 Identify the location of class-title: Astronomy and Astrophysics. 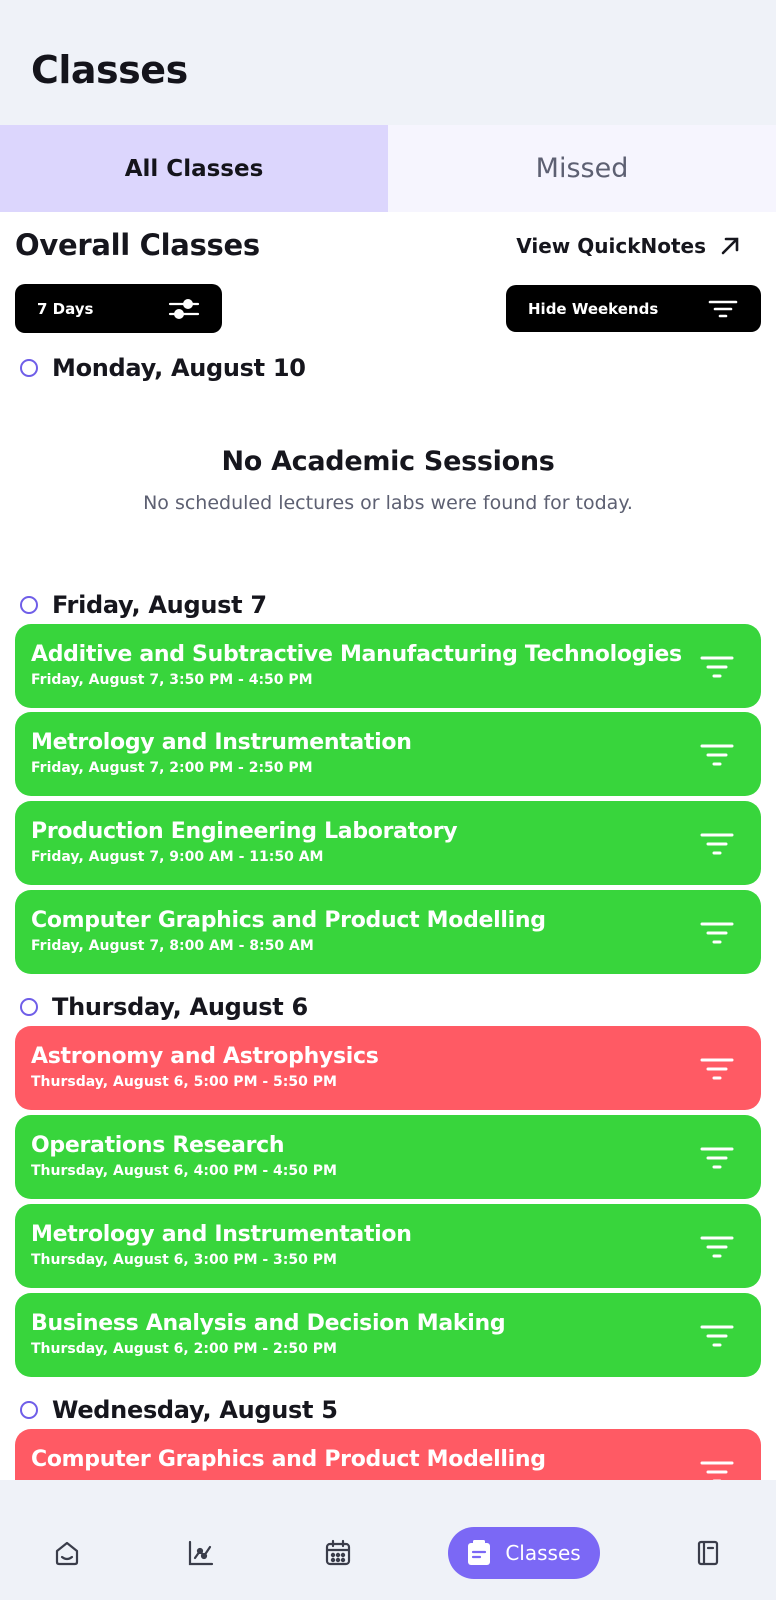
(205, 1056).